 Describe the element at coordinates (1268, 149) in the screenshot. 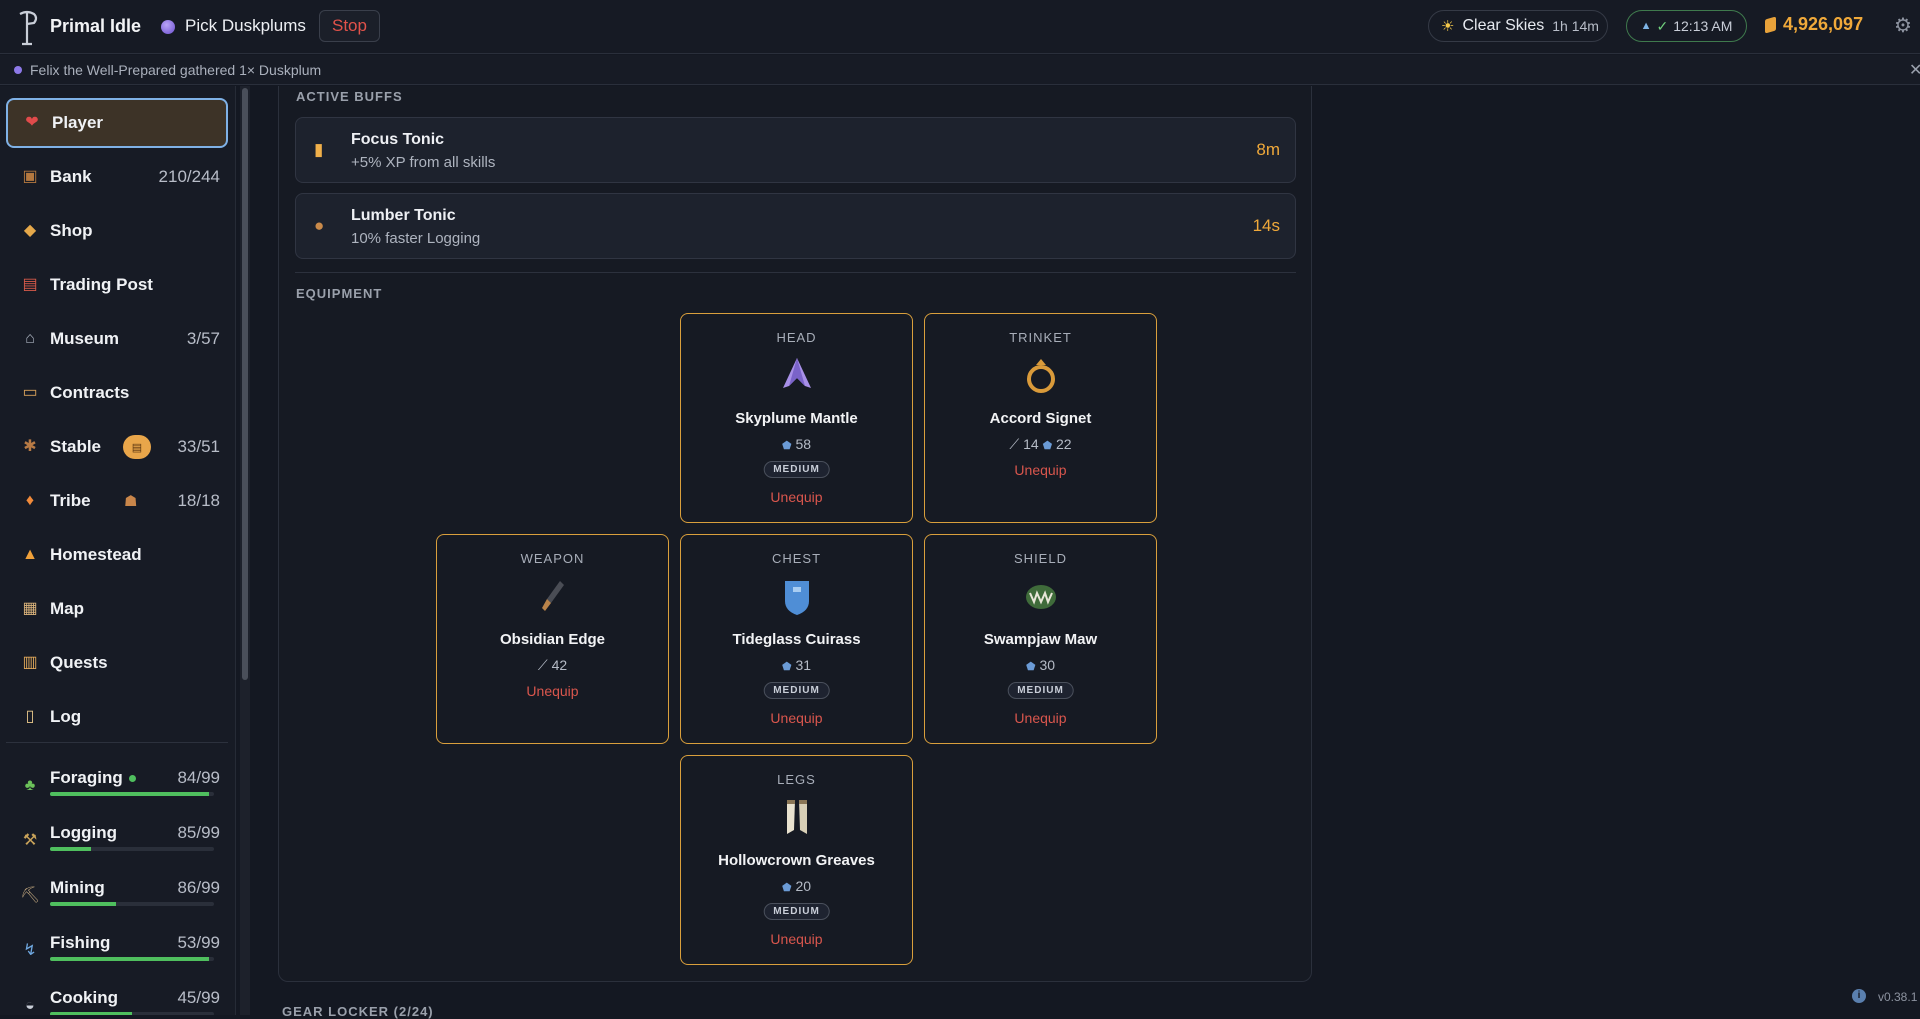

I see `buff-time-remaining: 8m` at that location.